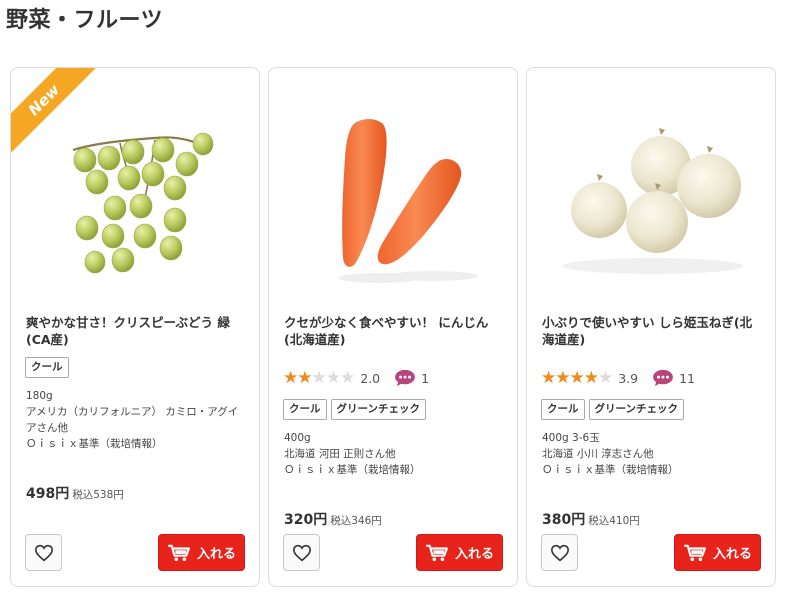  I want to click on product-image-grapes, so click(136, 188).